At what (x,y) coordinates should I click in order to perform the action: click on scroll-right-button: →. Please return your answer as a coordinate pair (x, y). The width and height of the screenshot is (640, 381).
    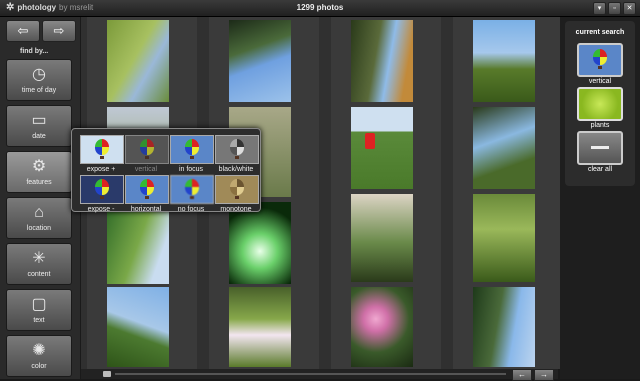
    Looking at the image, I should click on (544, 375).